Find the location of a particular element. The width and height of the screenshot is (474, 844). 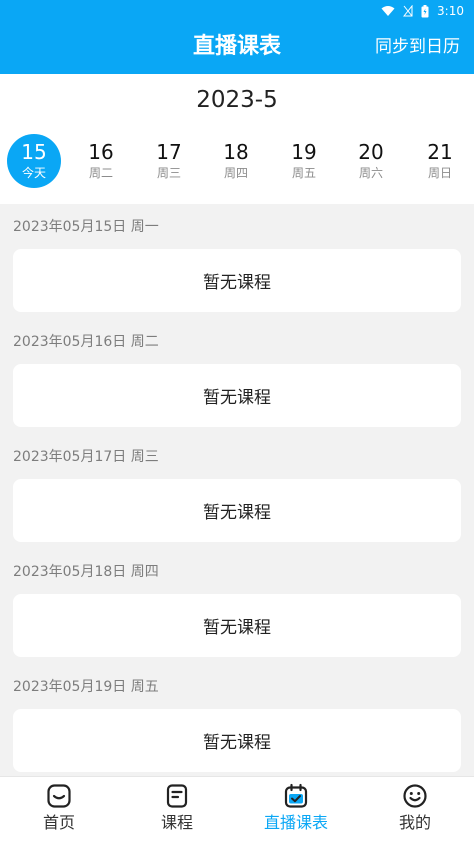

schedule-date: 2023年05月17日 周三 is located at coordinates (86, 457).